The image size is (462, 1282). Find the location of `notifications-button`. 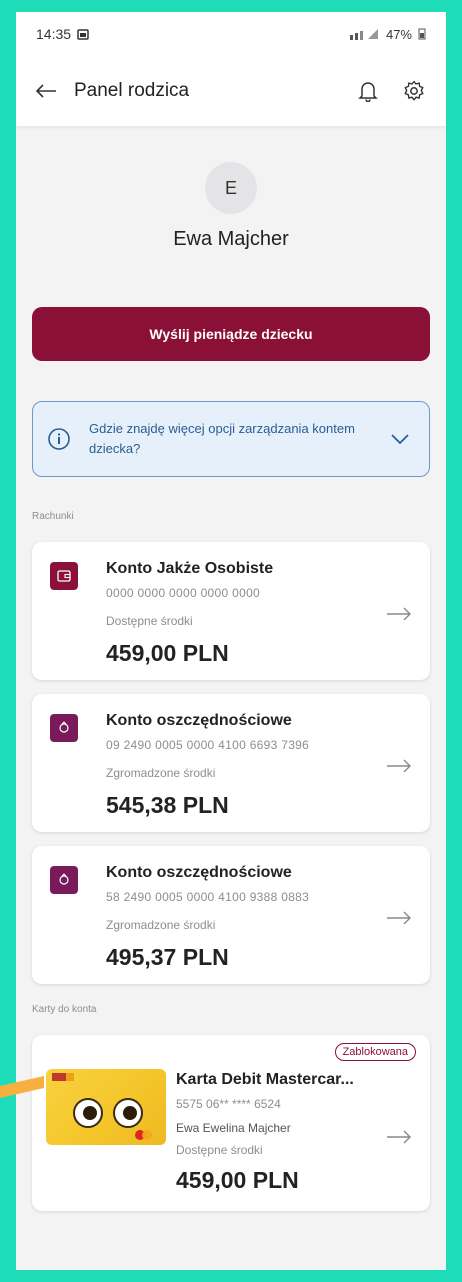

notifications-button is located at coordinates (368, 91).